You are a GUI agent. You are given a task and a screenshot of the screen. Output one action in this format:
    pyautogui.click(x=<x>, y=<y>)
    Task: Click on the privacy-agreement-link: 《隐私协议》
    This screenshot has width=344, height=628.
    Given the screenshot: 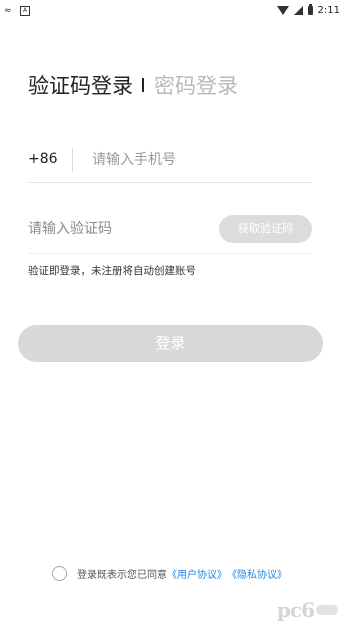 What is the action you would take?
    pyautogui.click(x=257, y=573)
    